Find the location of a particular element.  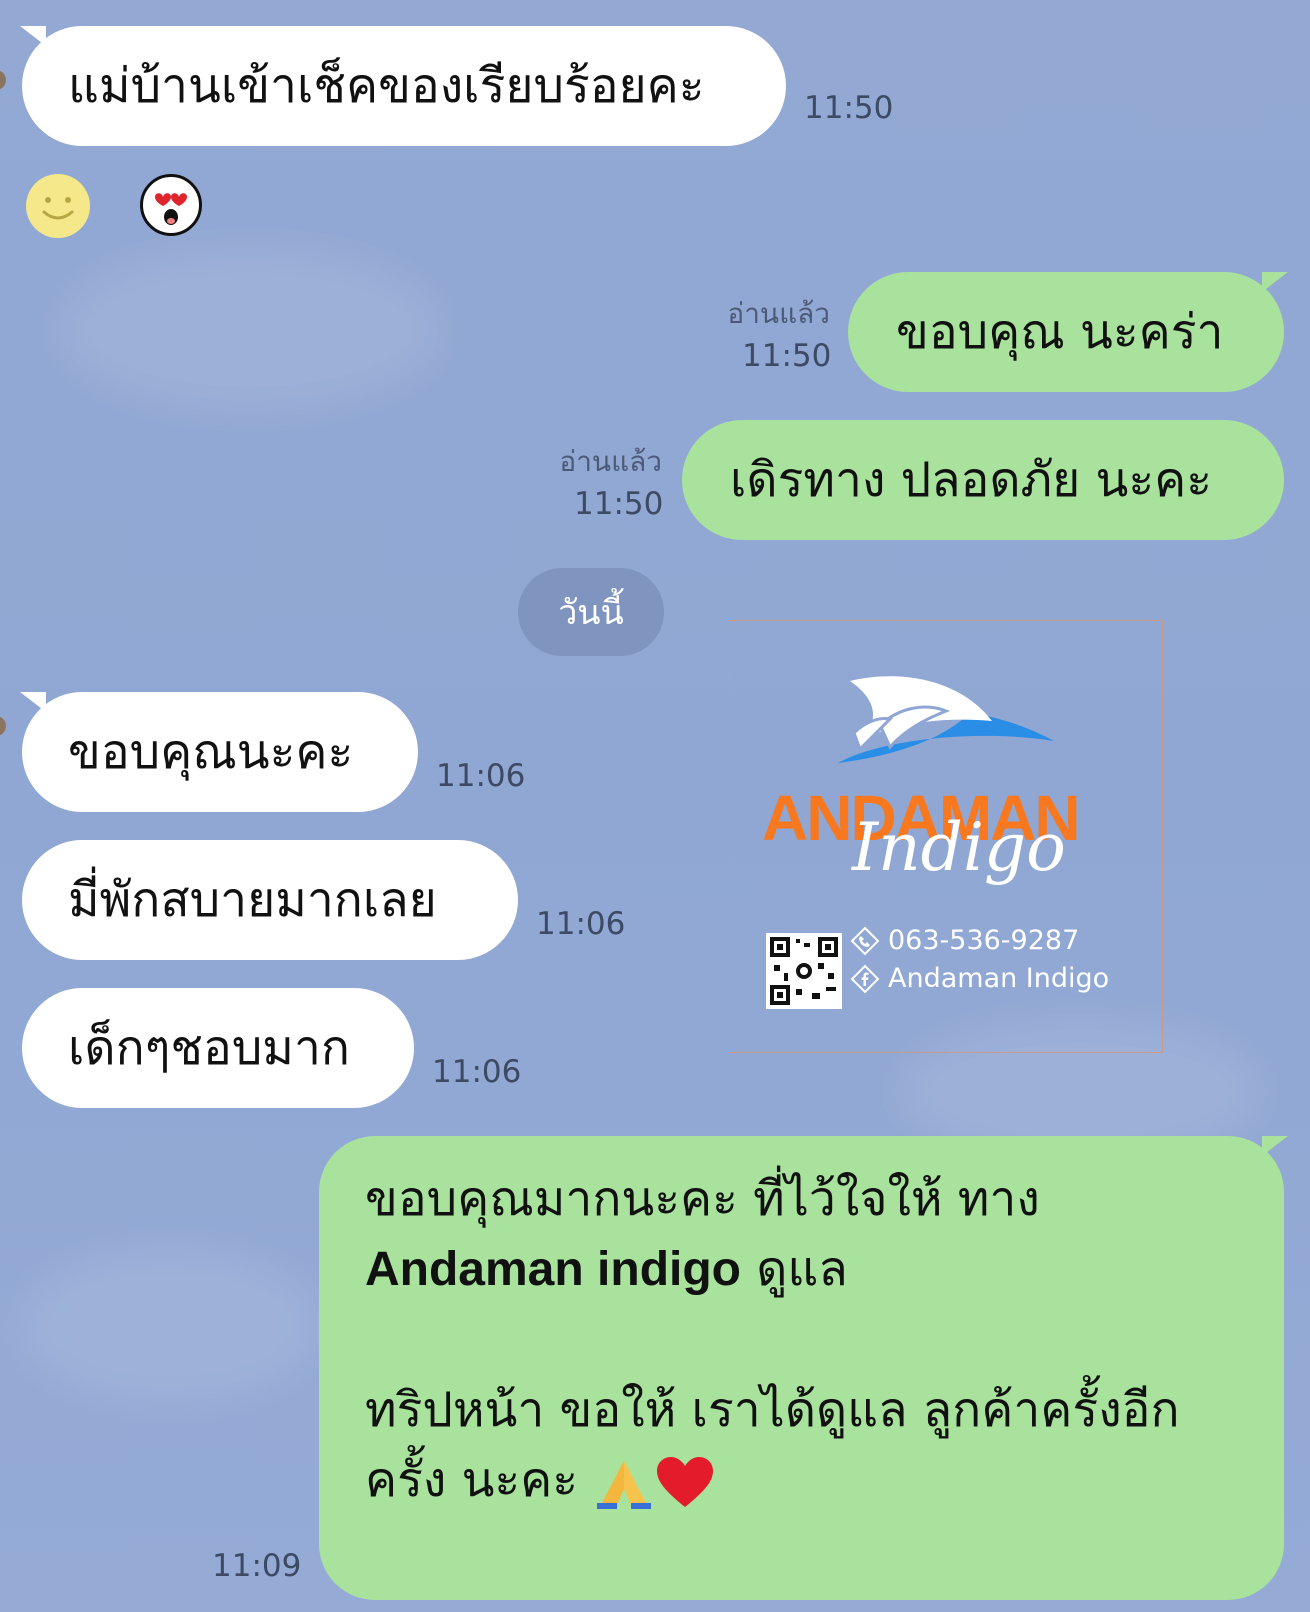

pray-emoji-icon is located at coordinates (624, 1485).